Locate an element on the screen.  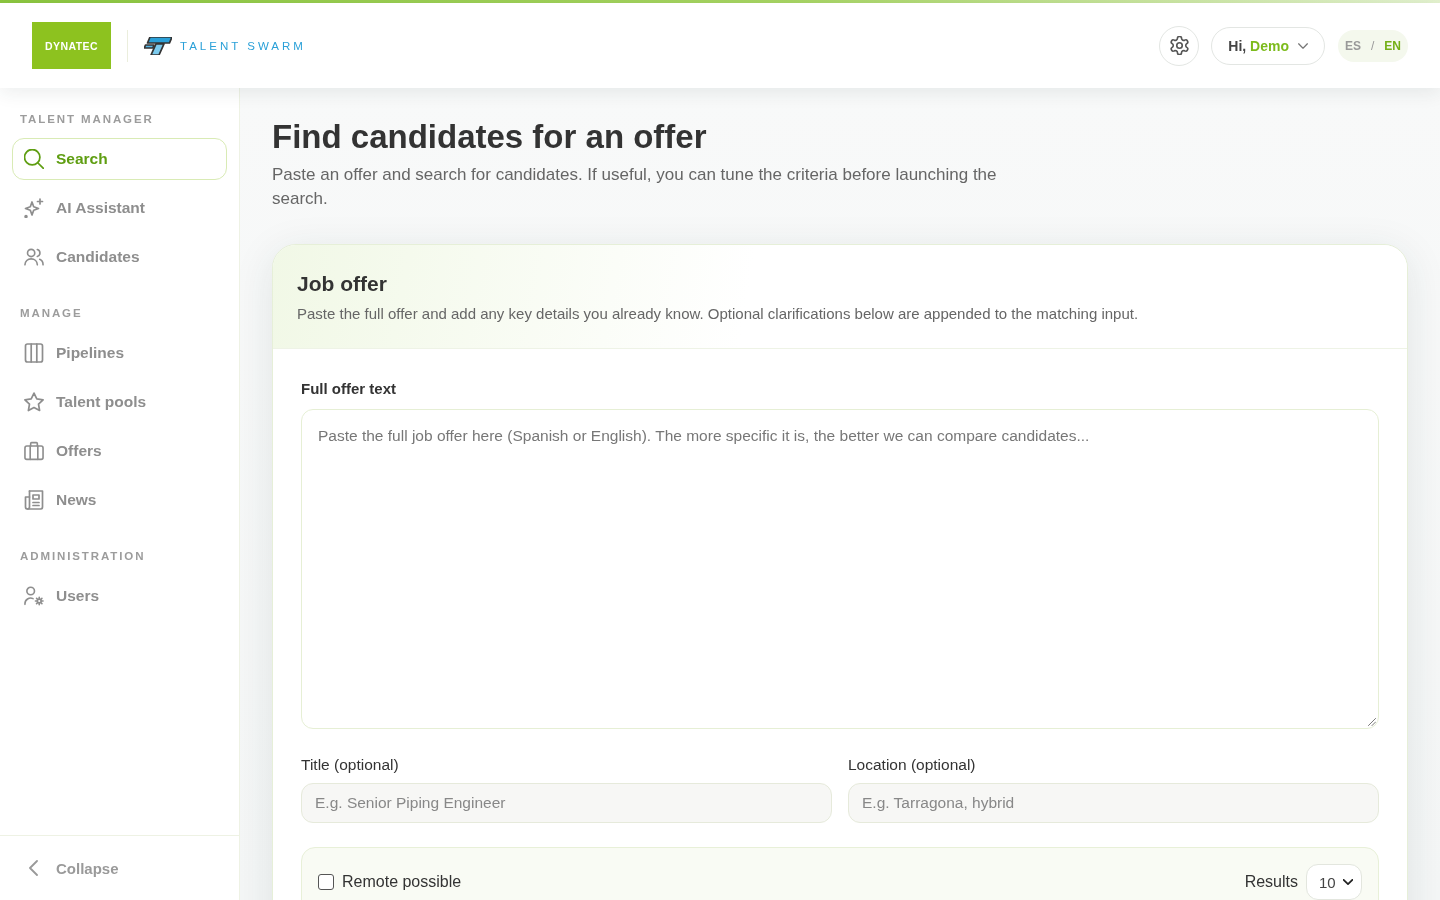
settings-icon is located at coordinates (1179, 45).